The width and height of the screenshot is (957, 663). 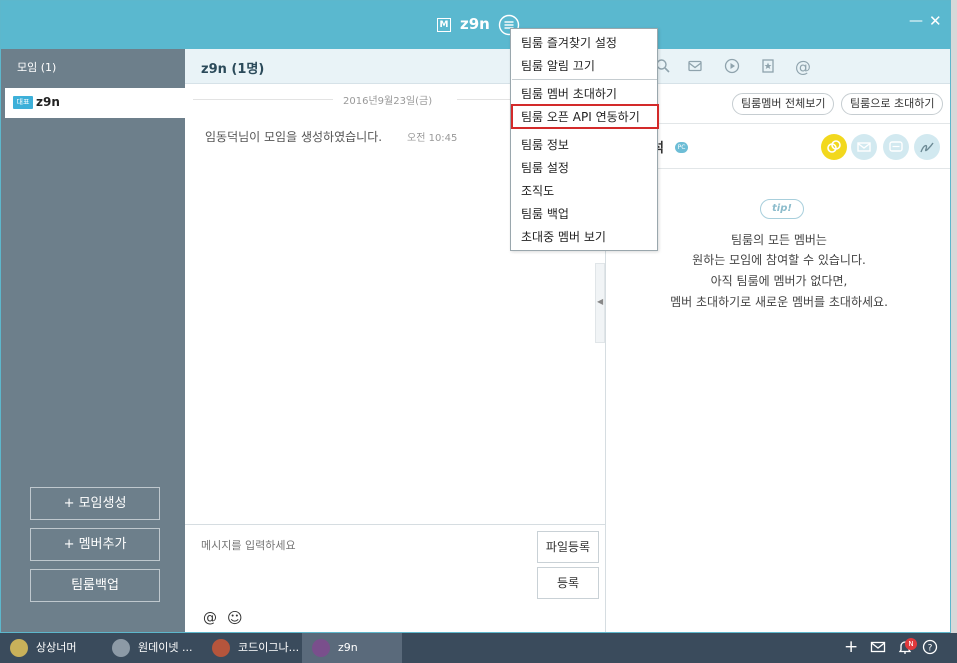 What do you see at coordinates (681, 147) in the screenshot?
I see `pc-status-badge: PC` at bounding box center [681, 147].